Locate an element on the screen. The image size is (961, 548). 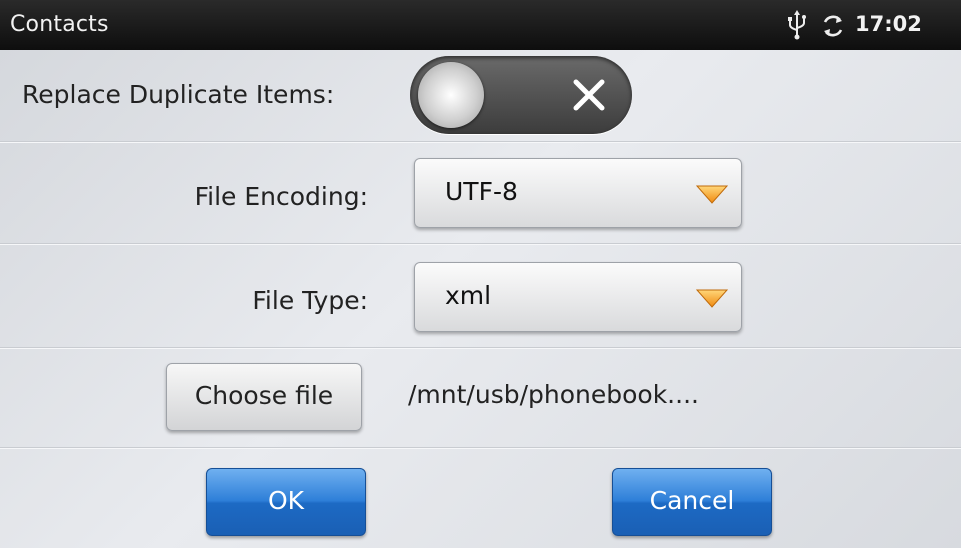
clock: 17:02 is located at coordinates (888, 24).